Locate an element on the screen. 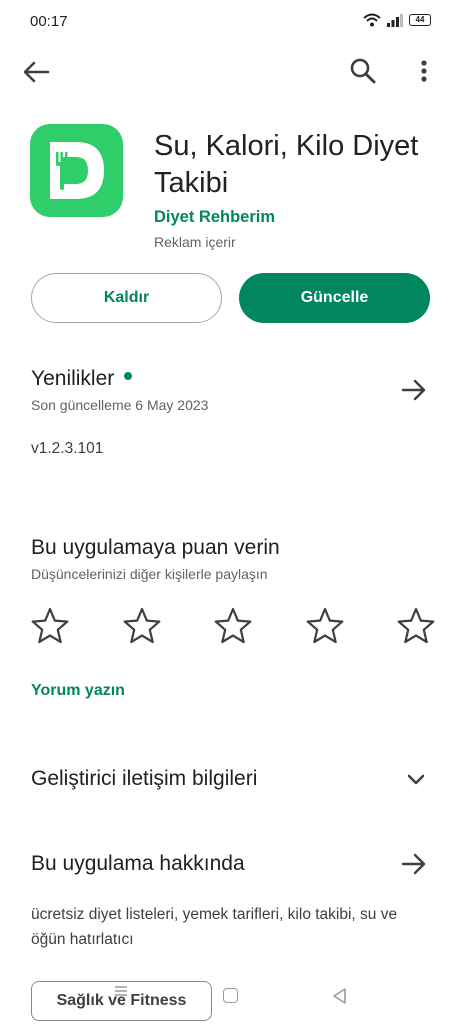  more-vert-icon is located at coordinates (424, 71).